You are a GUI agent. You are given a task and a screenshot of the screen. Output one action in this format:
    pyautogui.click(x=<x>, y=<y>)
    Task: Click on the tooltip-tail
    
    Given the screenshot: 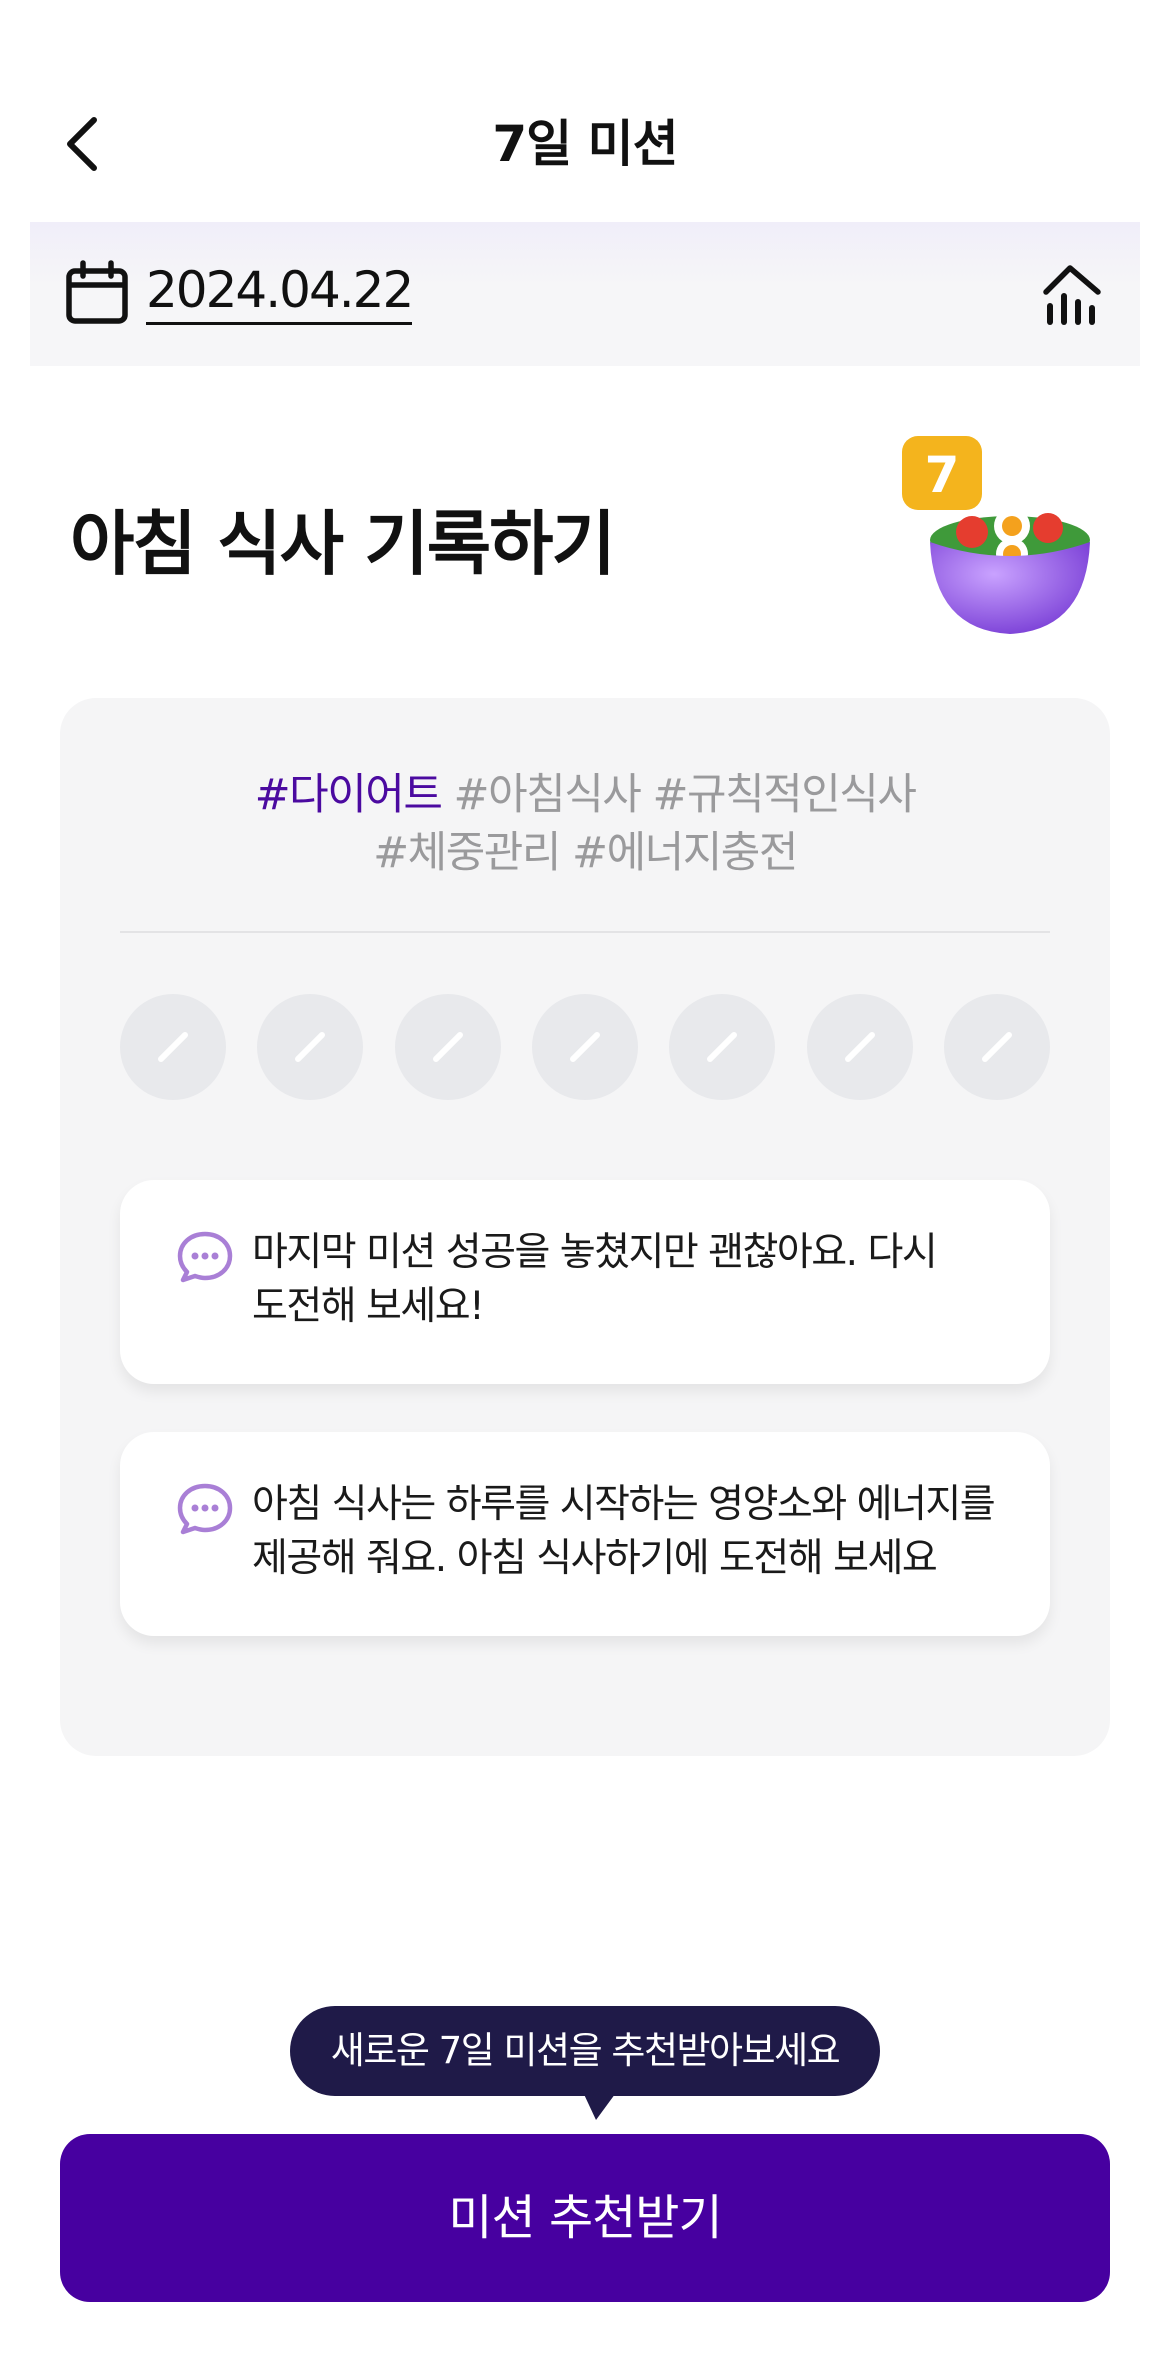 What is the action you would take?
    pyautogui.click(x=600, y=2105)
    